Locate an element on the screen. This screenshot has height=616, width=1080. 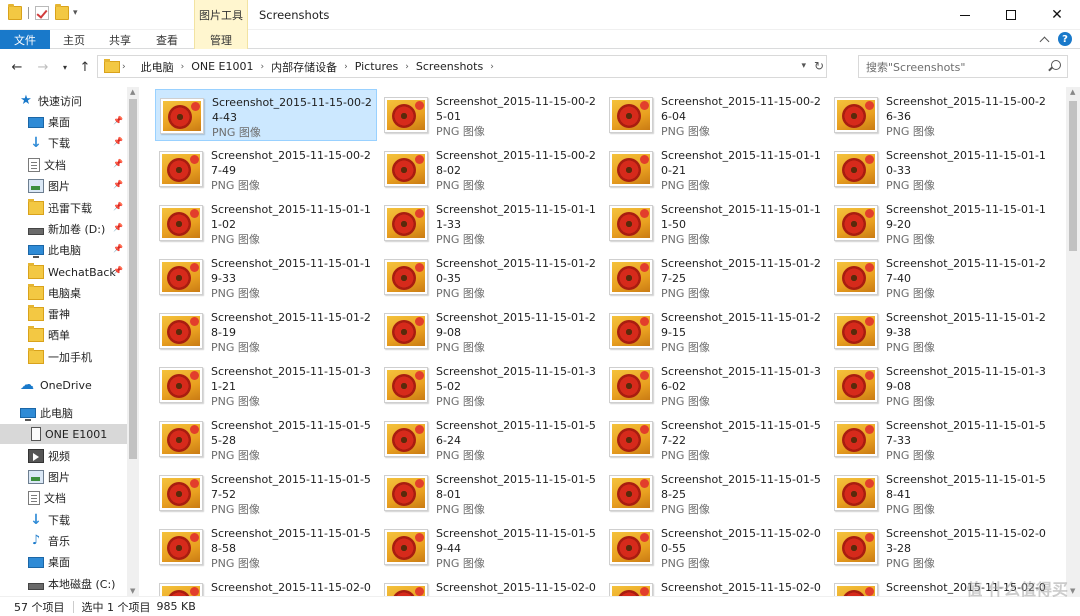
file-item: Screenshot_2015-11-15-01-58-25 PNG 图像 is located at coordinates (716, 493).